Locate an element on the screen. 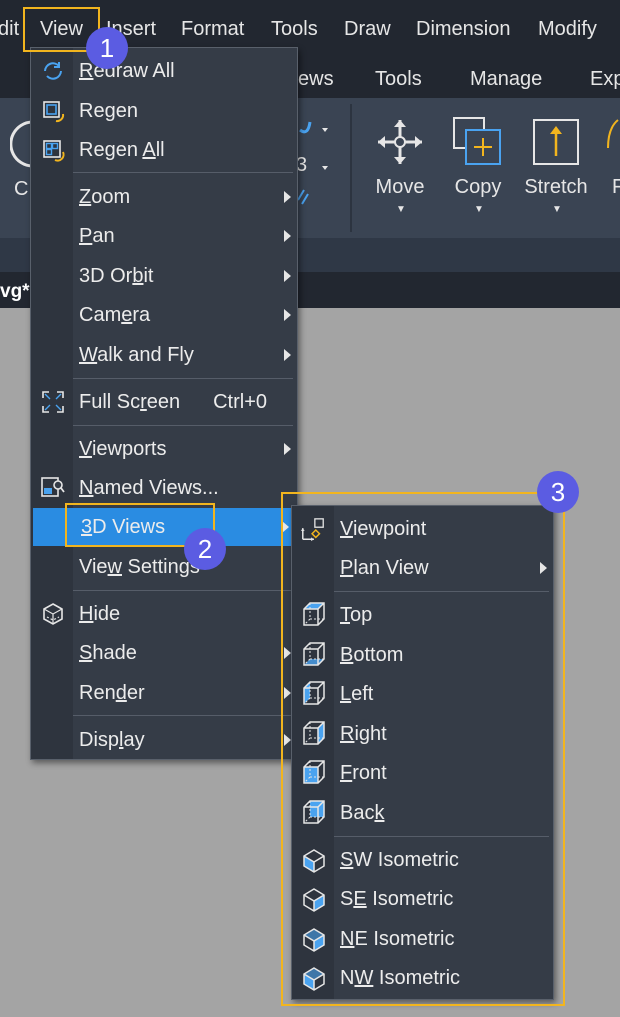  stretch-caret-icon: ▼ is located at coordinates (557, 209).